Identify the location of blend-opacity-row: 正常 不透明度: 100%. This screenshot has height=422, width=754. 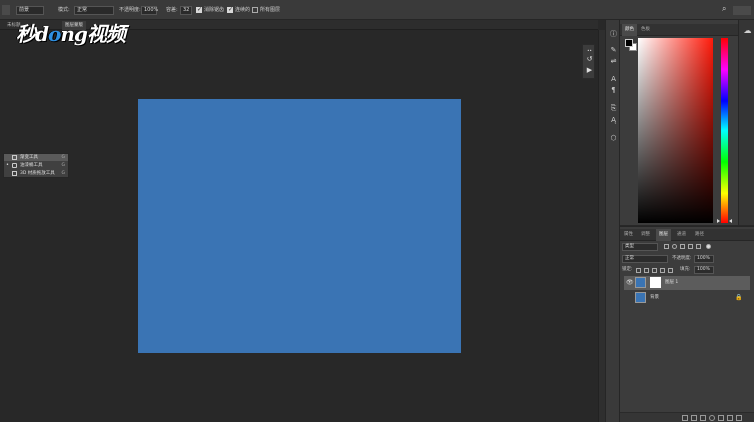
(687, 259).